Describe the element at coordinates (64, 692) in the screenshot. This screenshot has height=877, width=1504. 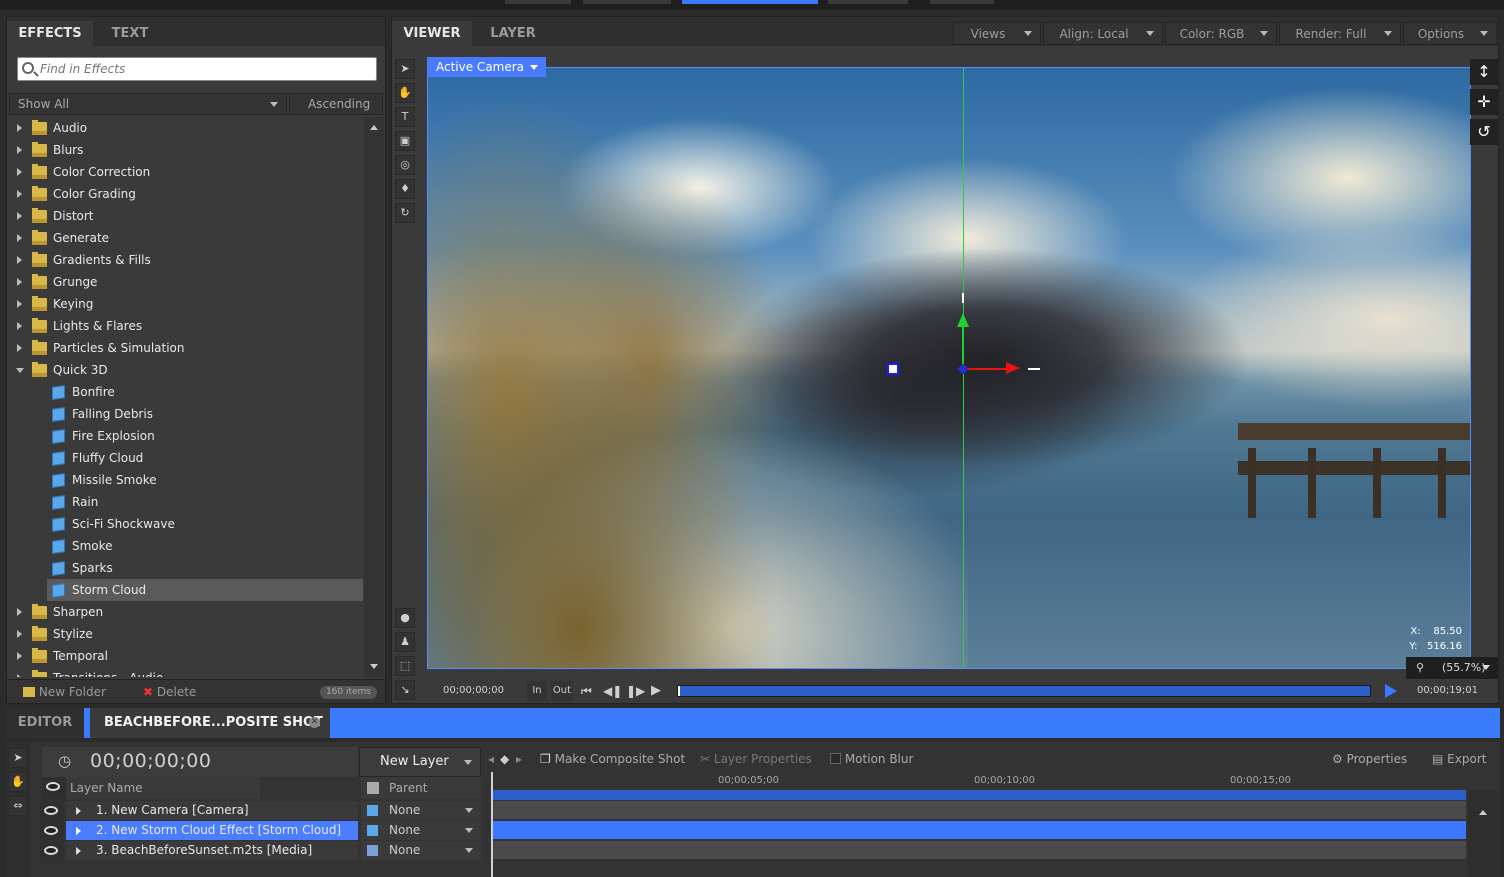
I see `new-folder-button: New Folder` at that location.